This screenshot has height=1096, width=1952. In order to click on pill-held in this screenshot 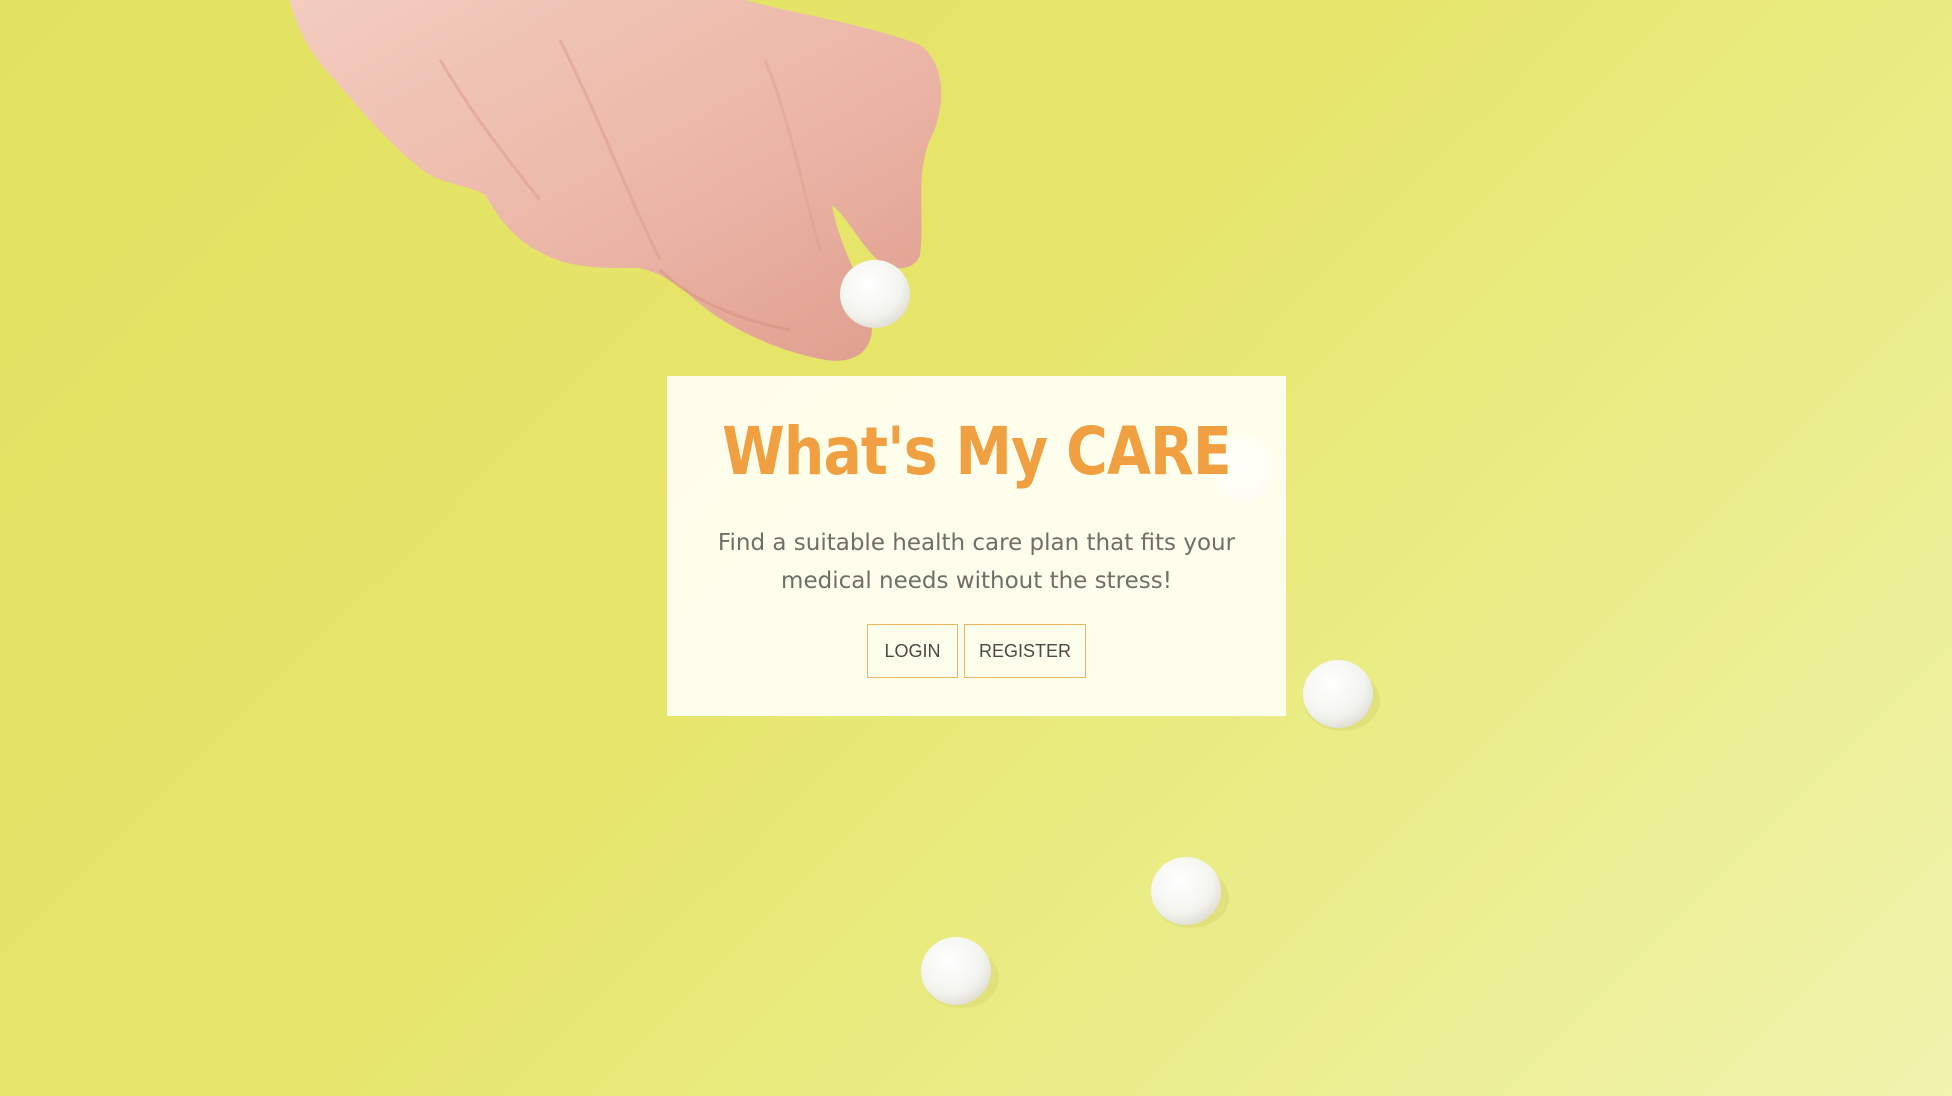, I will do `click(875, 294)`.